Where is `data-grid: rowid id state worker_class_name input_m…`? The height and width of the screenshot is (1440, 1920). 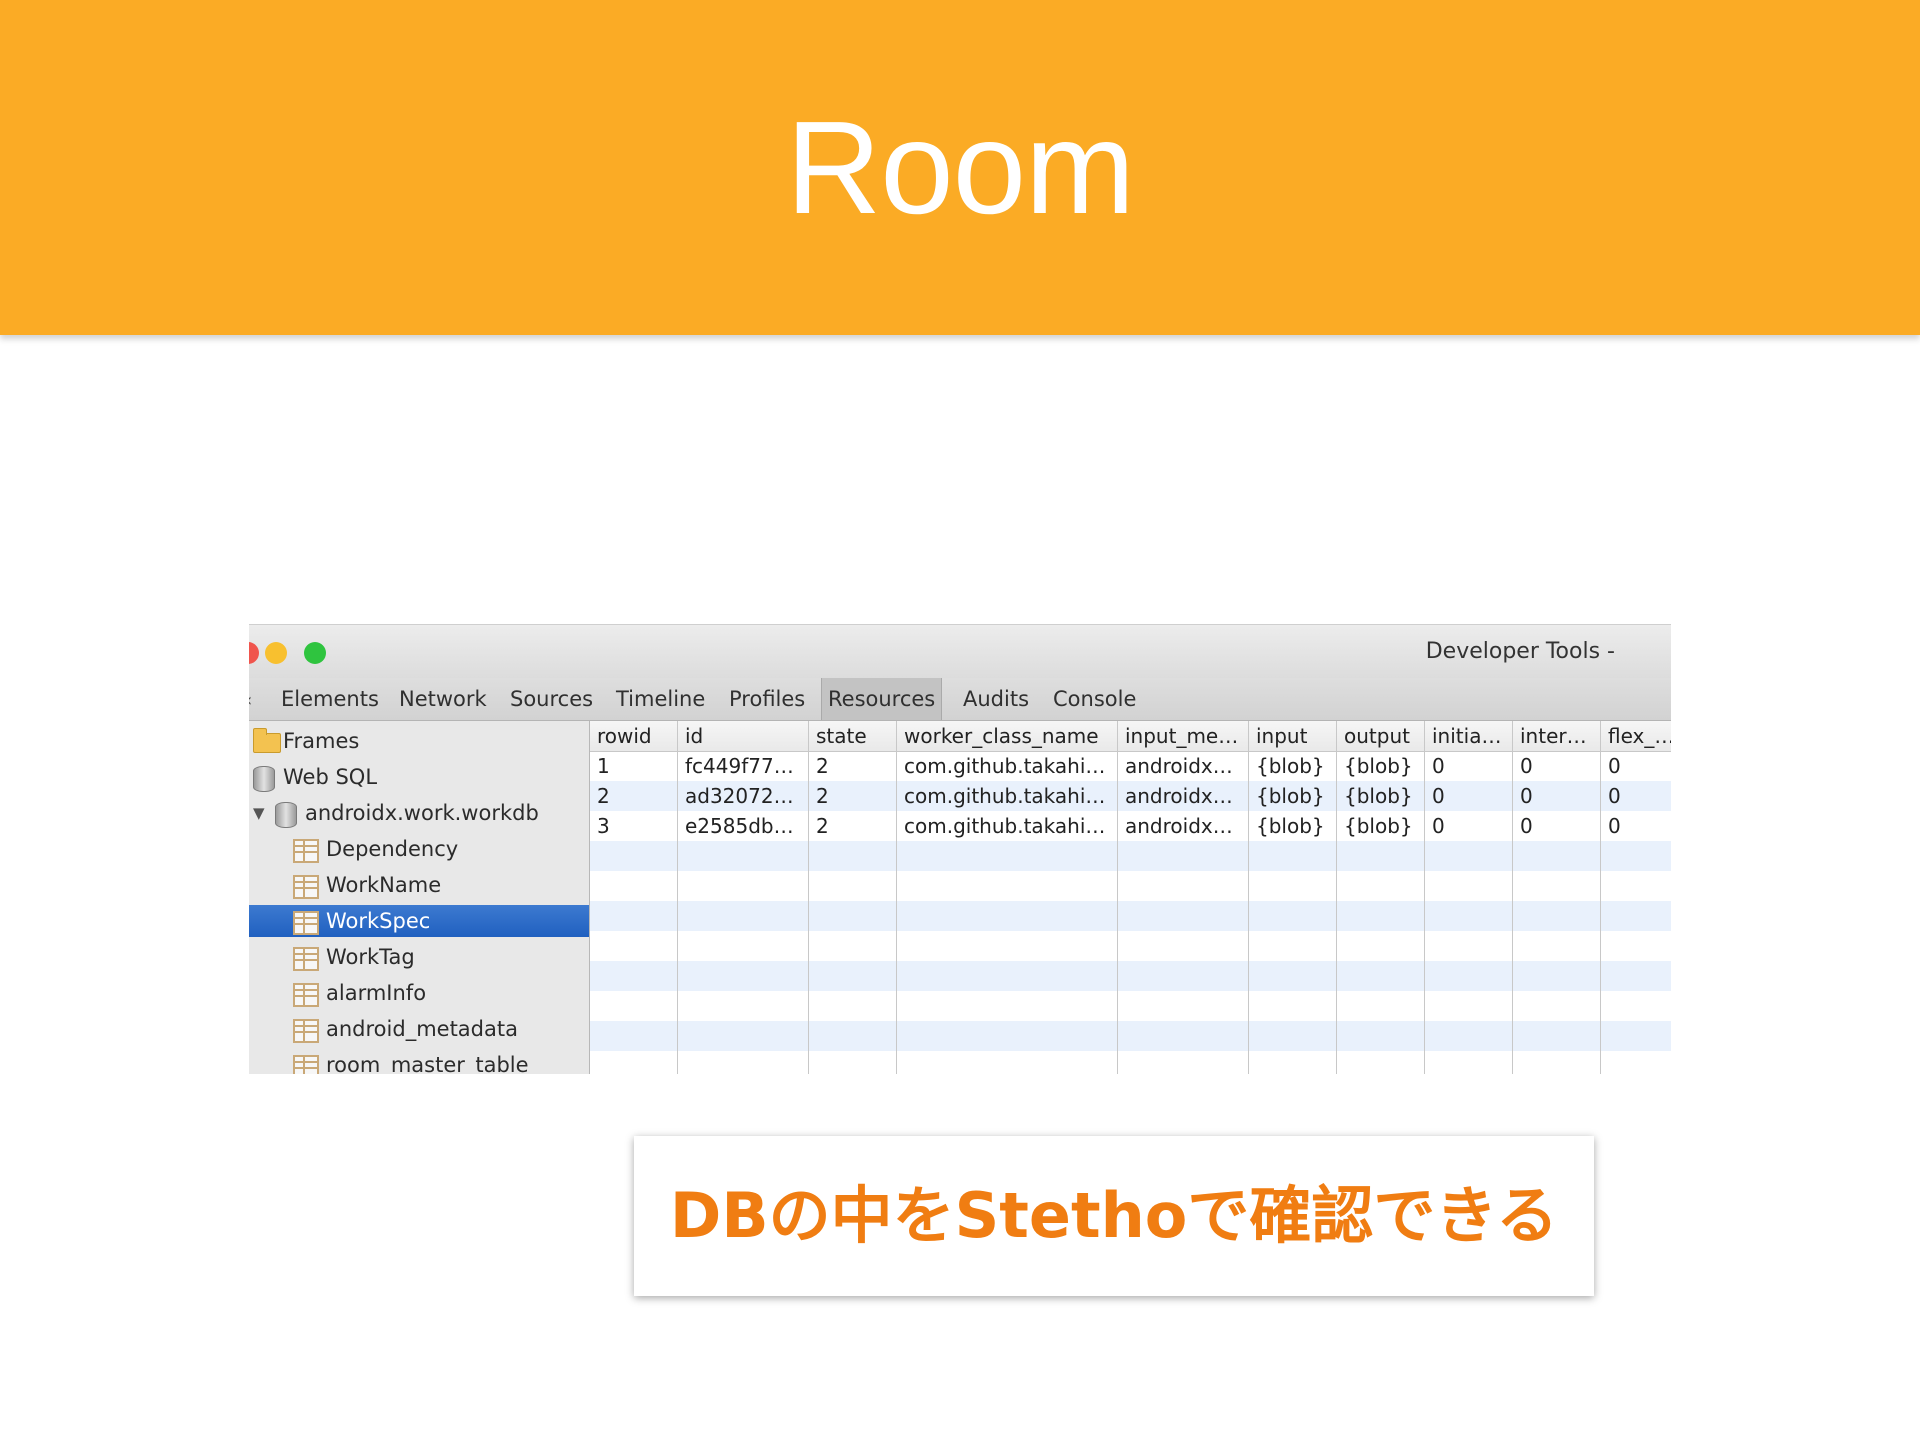
data-grid: rowid id state worker_class_name input_m… is located at coordinates (1130, 897).